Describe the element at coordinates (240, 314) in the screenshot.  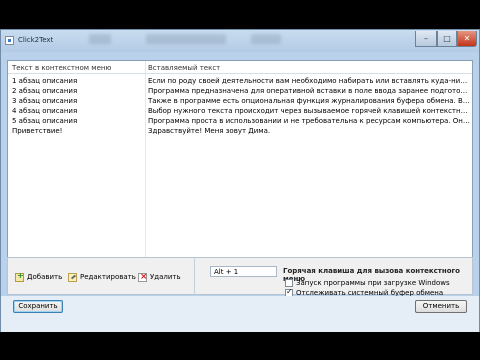
I see `dialog-footer` at that location.